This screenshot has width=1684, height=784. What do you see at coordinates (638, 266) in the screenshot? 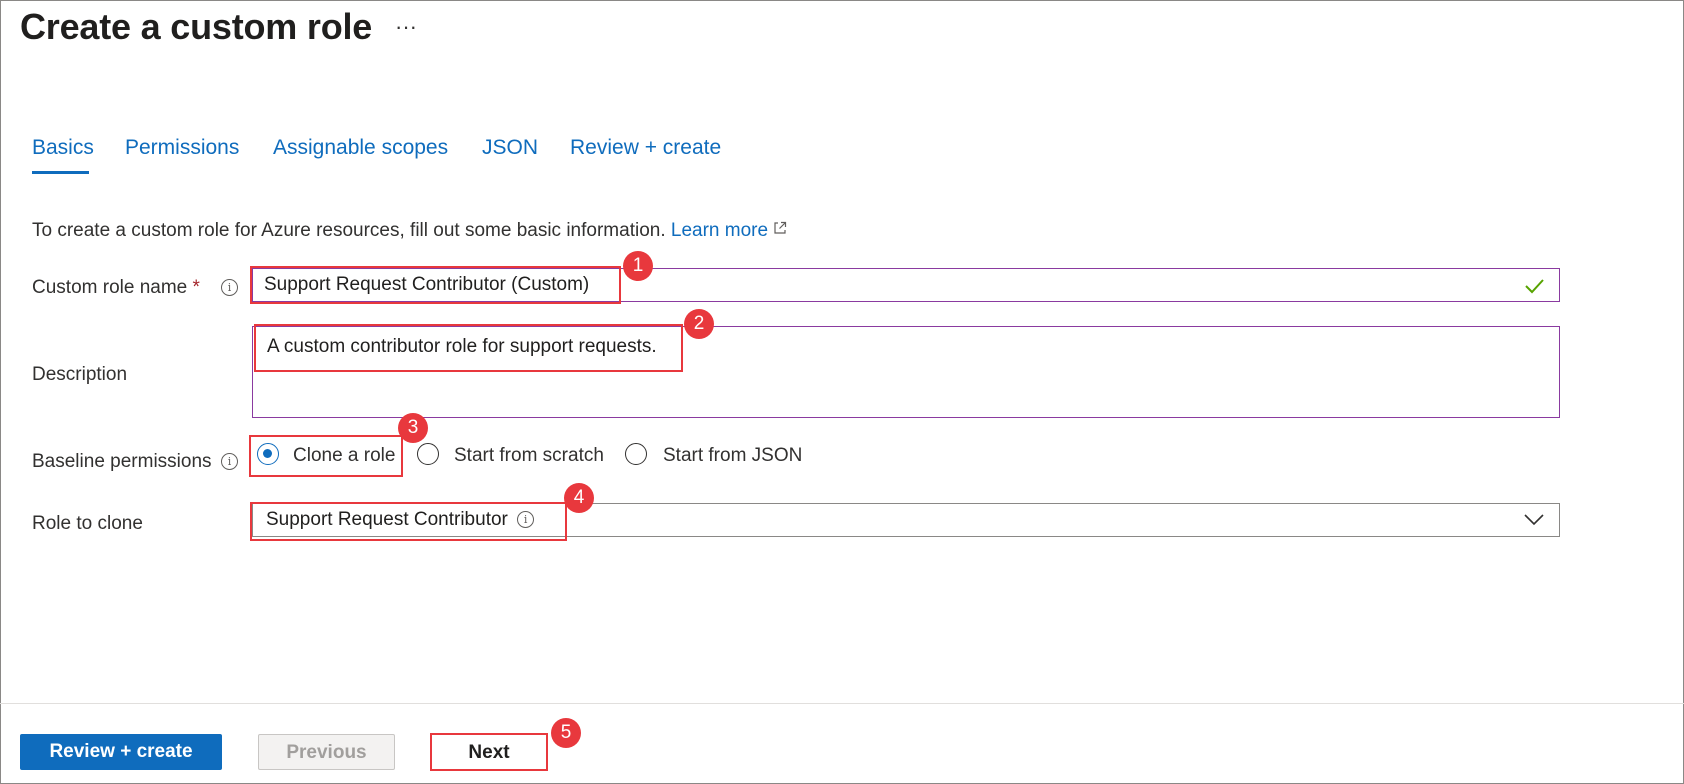
I see `callout-badge-1: 1` at bounding box center [638, 266].